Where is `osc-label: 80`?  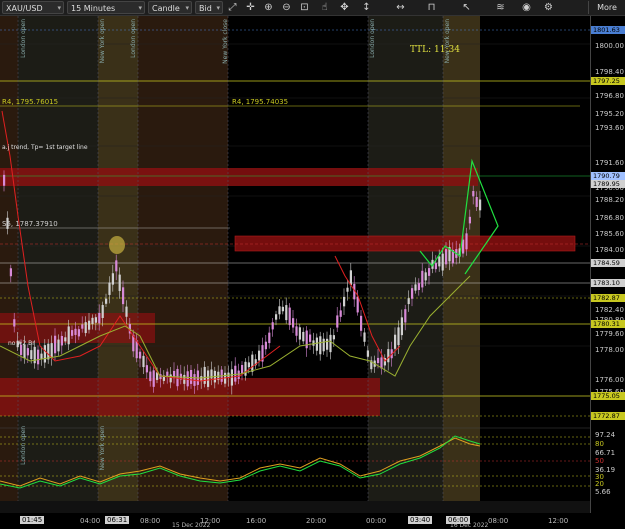
osc-label: 80 is located at coordinates (599, 444).